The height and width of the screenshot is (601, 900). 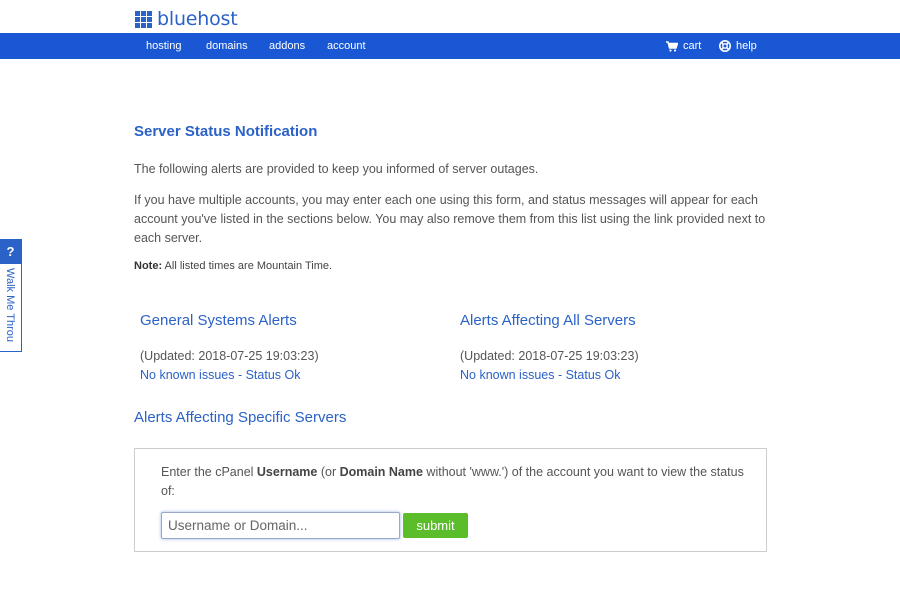 I want to click on nav-cart: cart, so click(x=683, y=46).